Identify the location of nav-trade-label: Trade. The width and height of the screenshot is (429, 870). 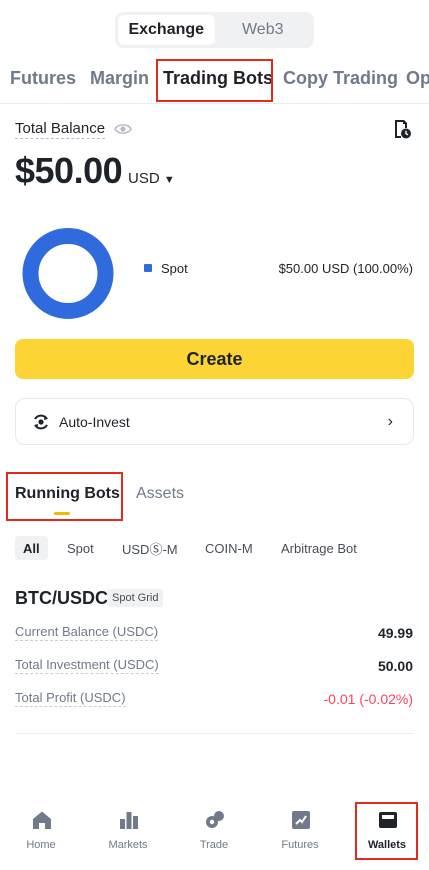
(214, 845).